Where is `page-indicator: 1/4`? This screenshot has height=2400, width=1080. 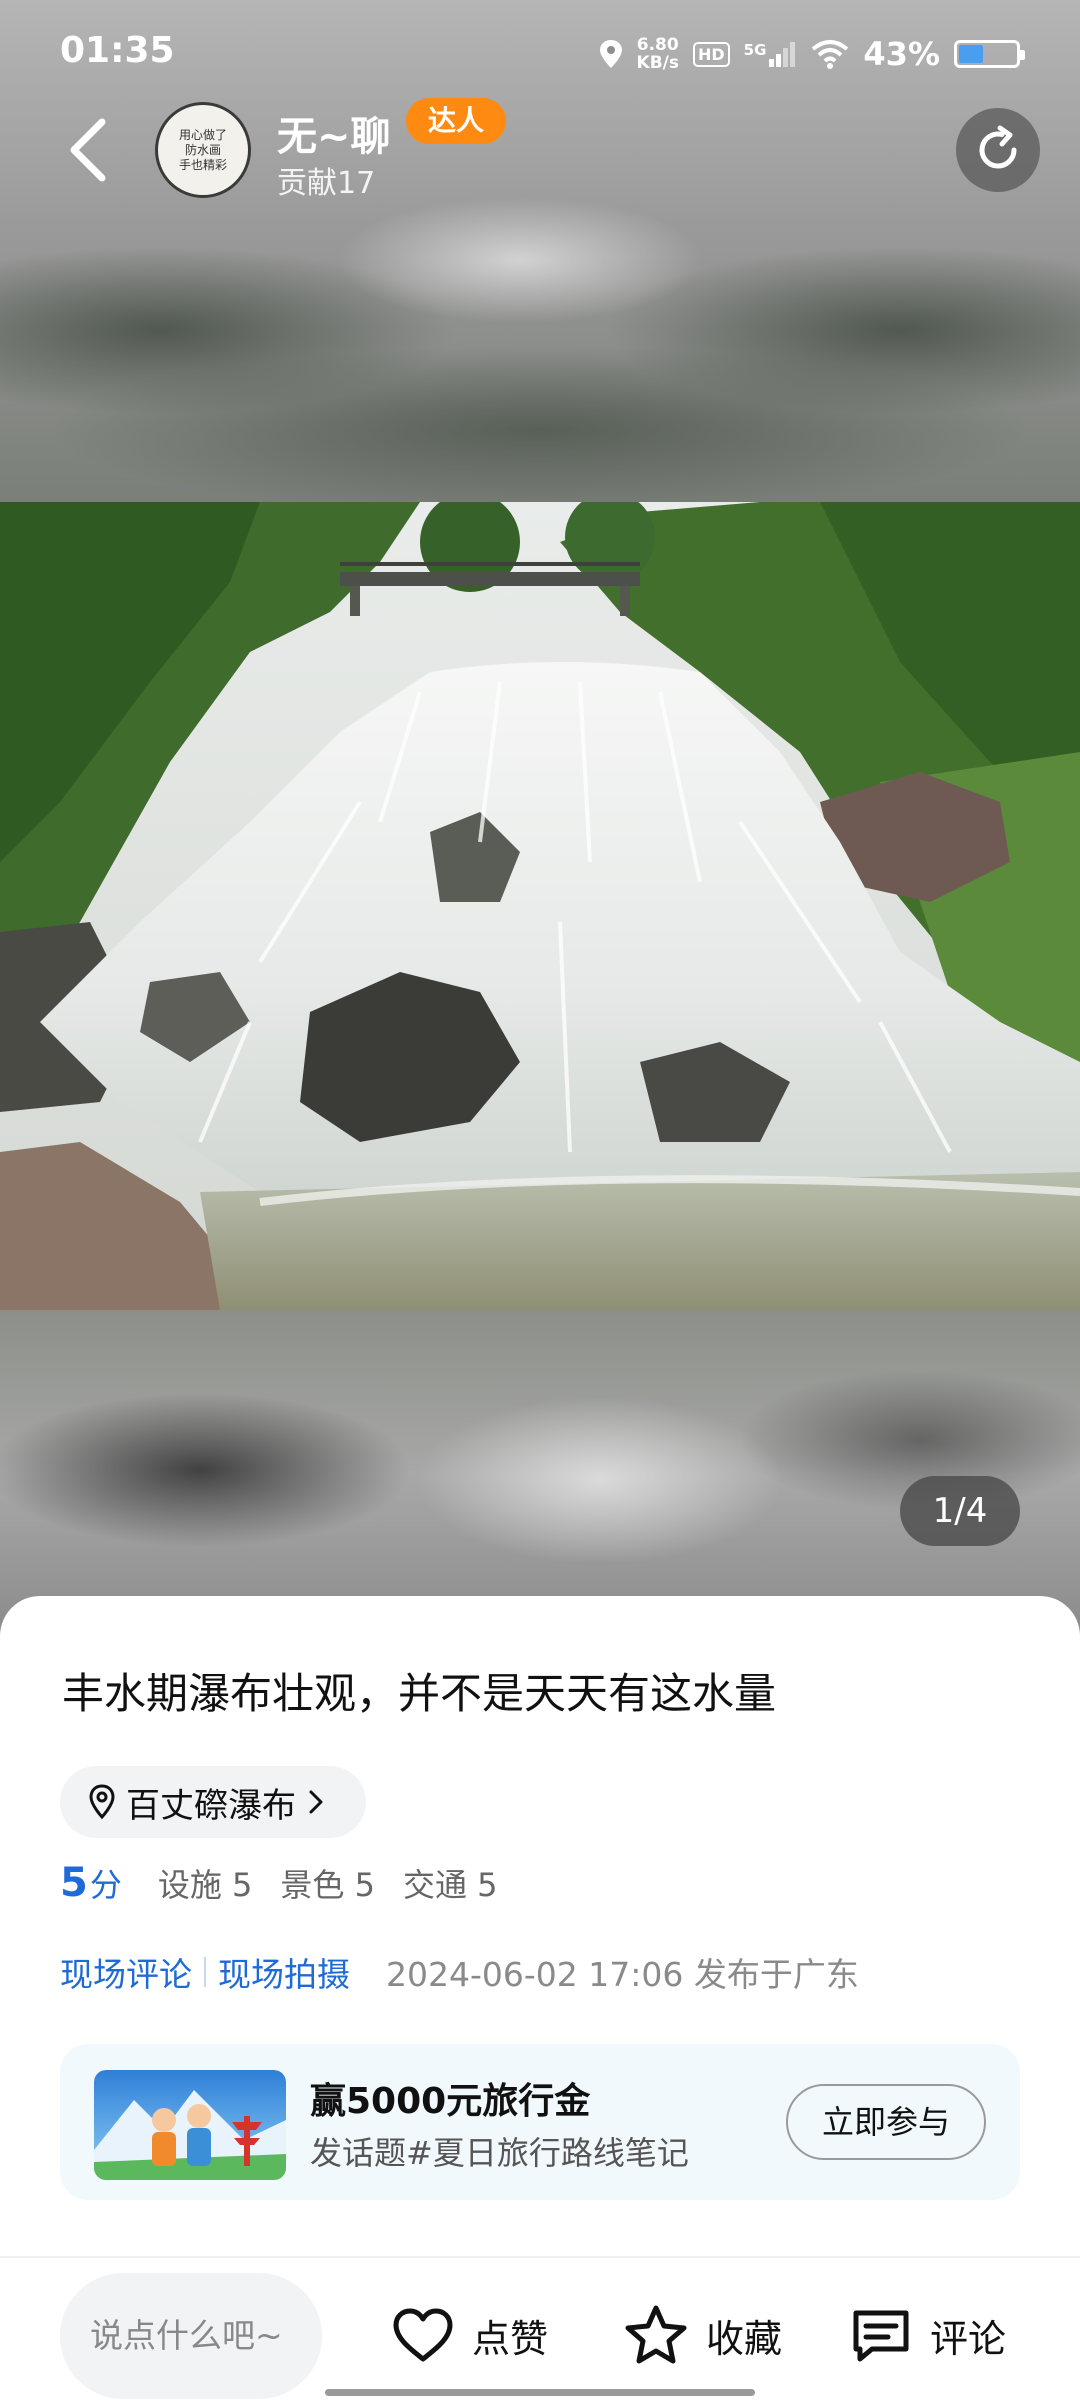
page-indicator: 1/4 is located at coordinates (960, 1511).